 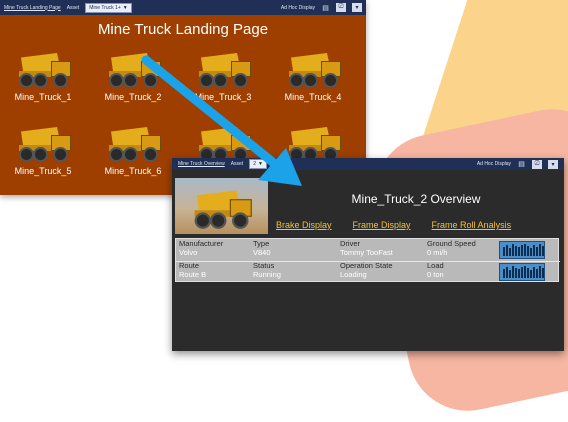 I want to click on page-title: Mine Truck Landing Page, so click(x=183, y=29).